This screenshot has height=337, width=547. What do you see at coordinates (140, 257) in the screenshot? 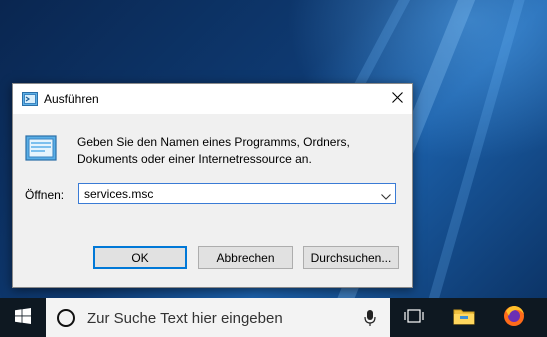
I see `ok-button: OK` at bounding box center [140, 257].